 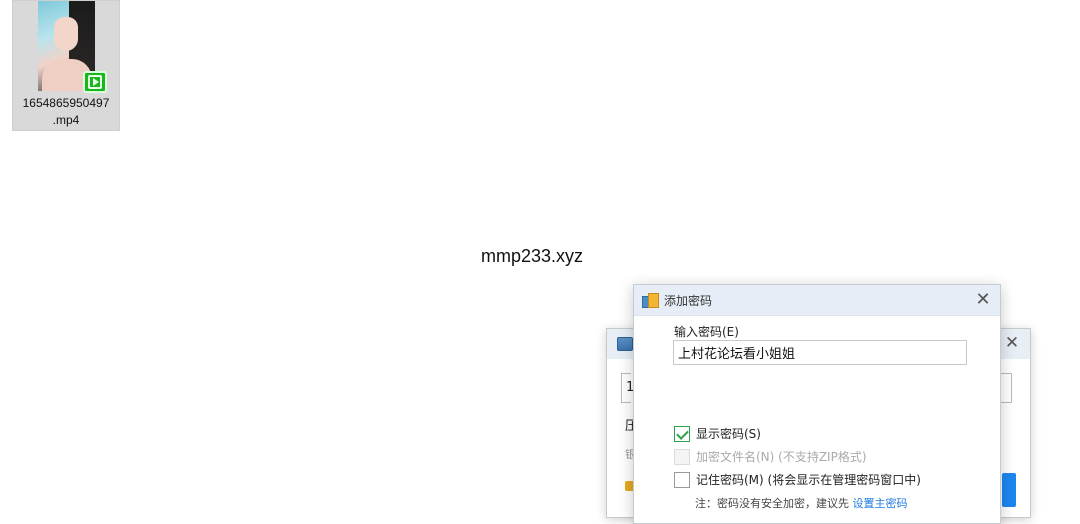 What do you see at coordinates (627, 388) in the screenshot?
I see `background-dialog-field: 1` at bounding box center [627, 388].